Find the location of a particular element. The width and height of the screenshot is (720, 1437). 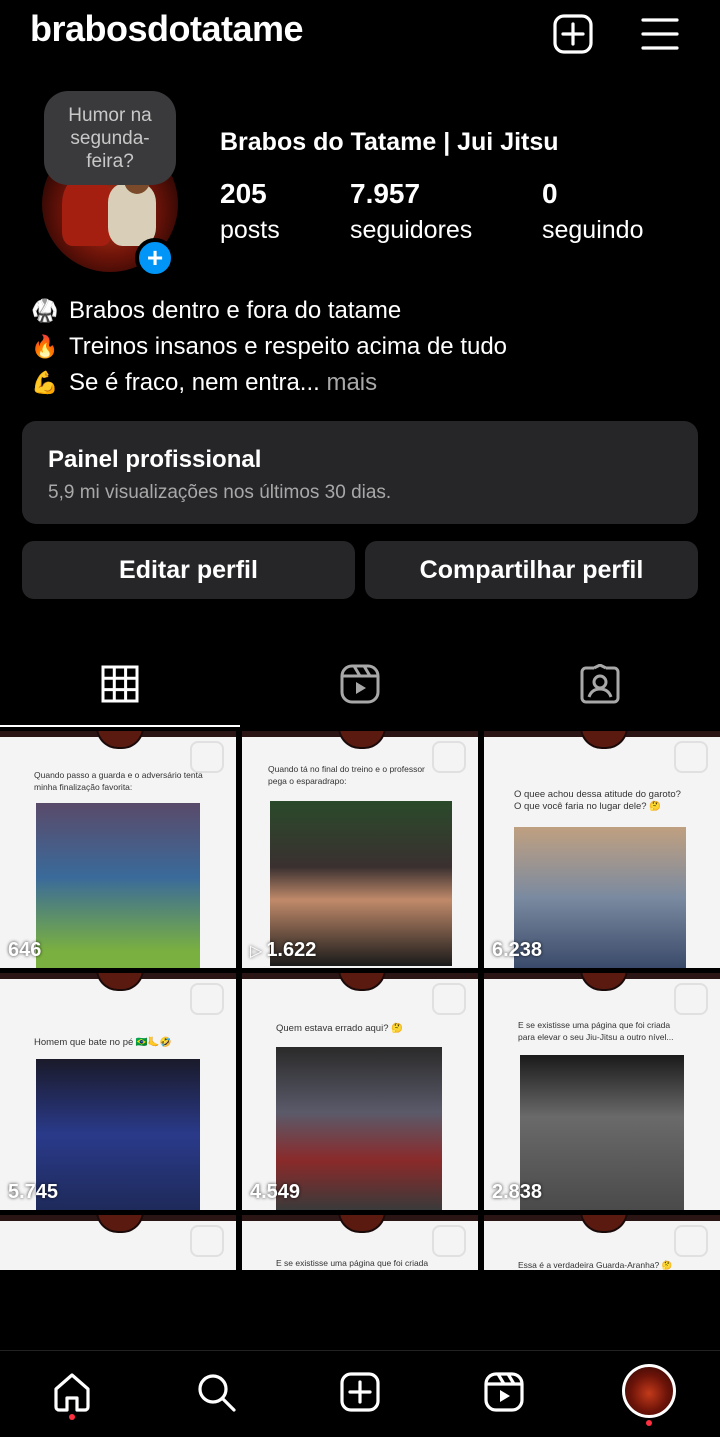

view-count: 6.238 is located at coordinates (517, 950).